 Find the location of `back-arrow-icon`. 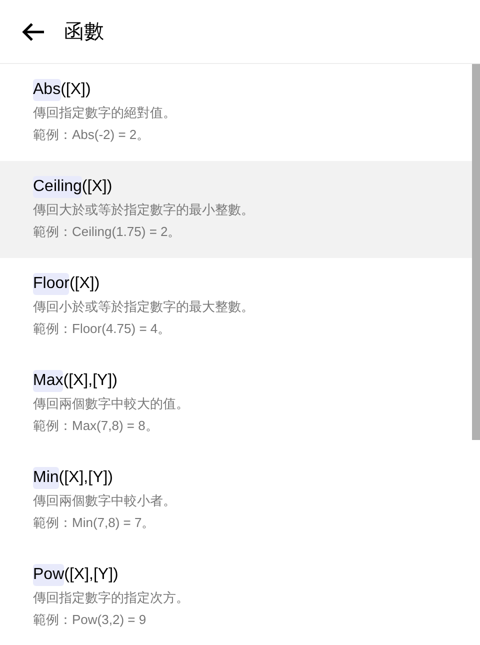

back-arrow-icon is located at coordinates (33, 32).